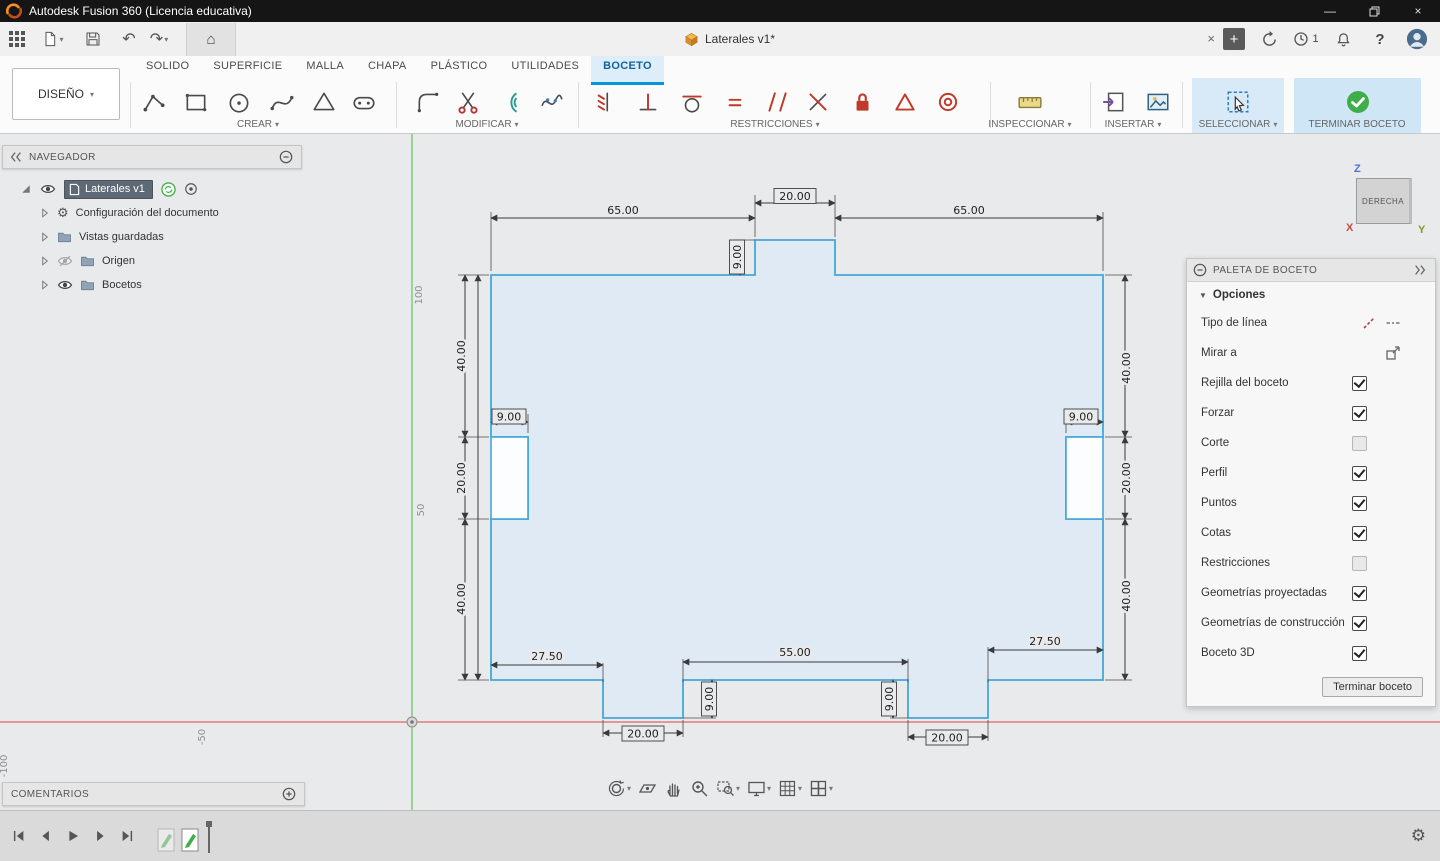 The height and width of the screenshot is (861, 1440). What do you see at coordinates (948, 102) in the screenshot?
I see `concentric-constraint-tool` at bounding box center [948, 102].